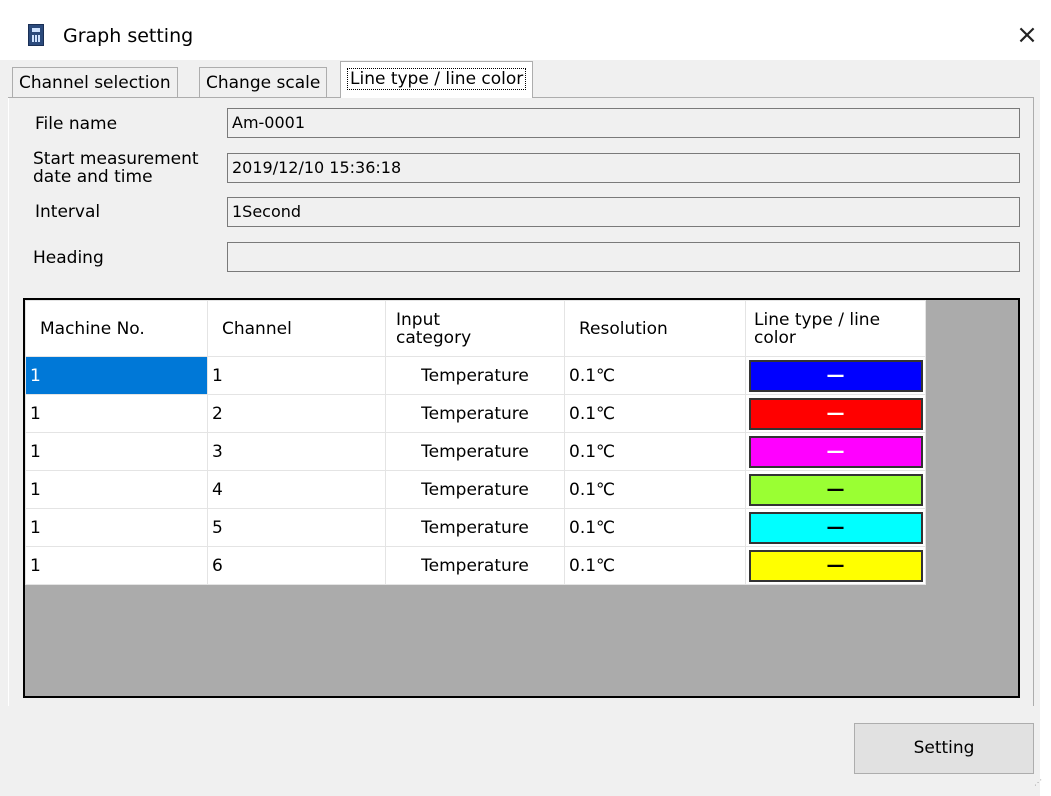 The height and width of the screenshot is (796, 1051). I want to click on header-machine-no: Machine No., so click(116, 328).